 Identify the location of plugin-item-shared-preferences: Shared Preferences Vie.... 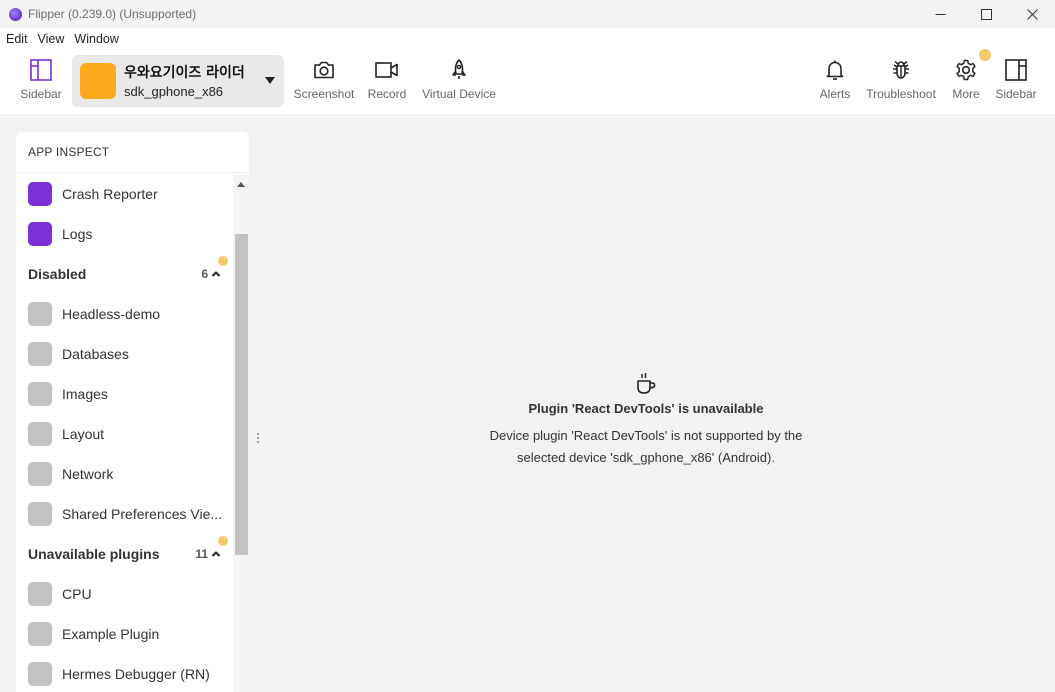
(124, 514).